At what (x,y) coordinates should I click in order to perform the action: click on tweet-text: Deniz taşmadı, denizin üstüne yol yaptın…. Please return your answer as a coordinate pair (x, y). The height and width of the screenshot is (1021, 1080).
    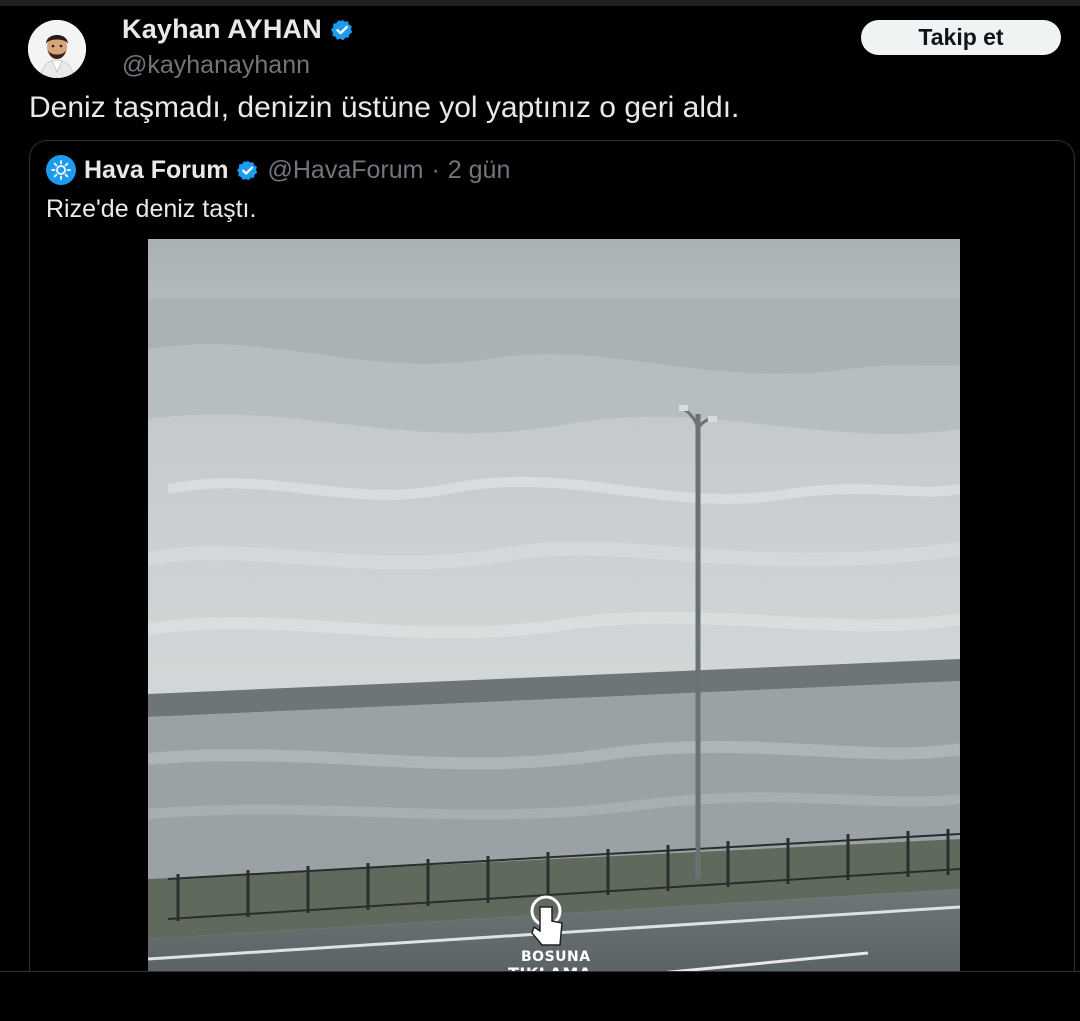
    Looking at the image, I should click on (384, 107).